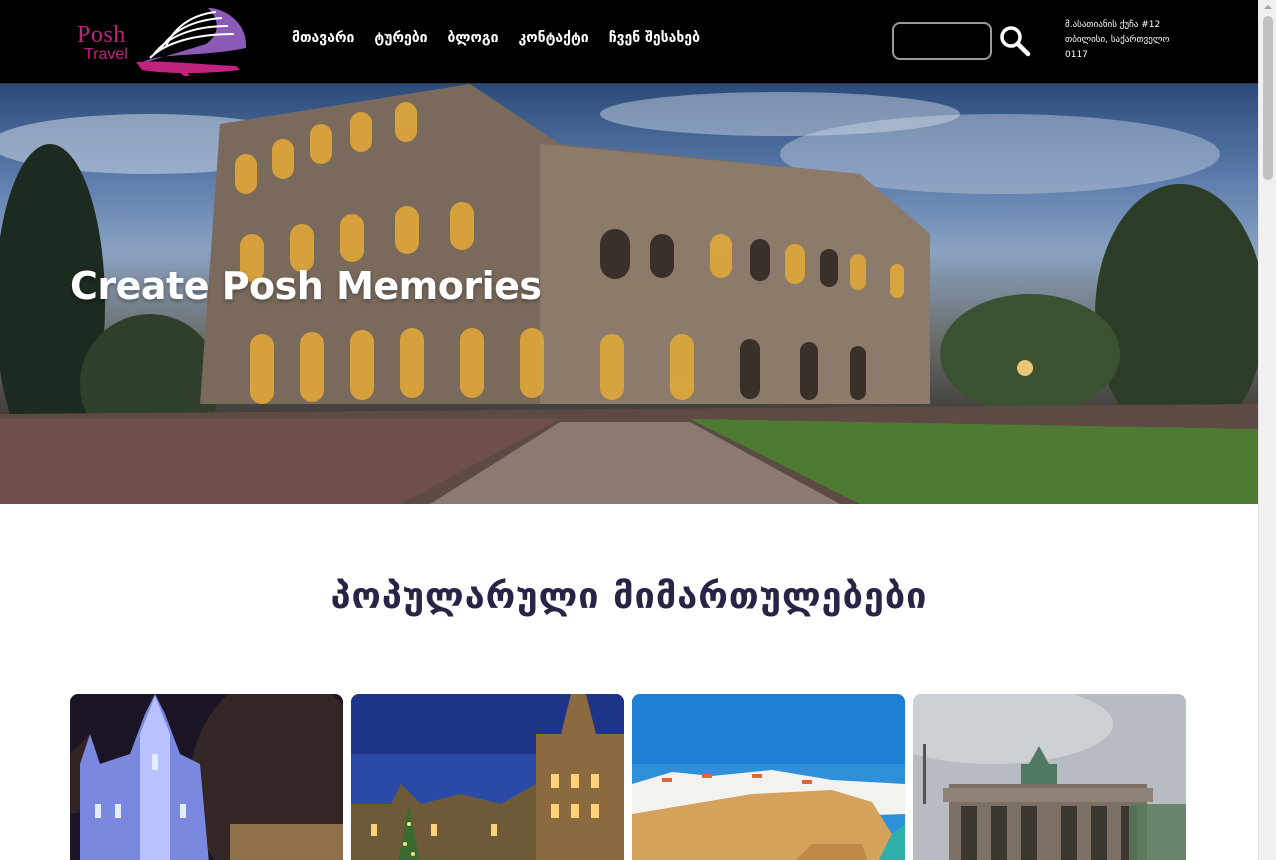 The height and width of the screenshot is (860, 1276). I want to click on popular-destinations-title: პოპულარული მიმართულებები, so click(629, 596).